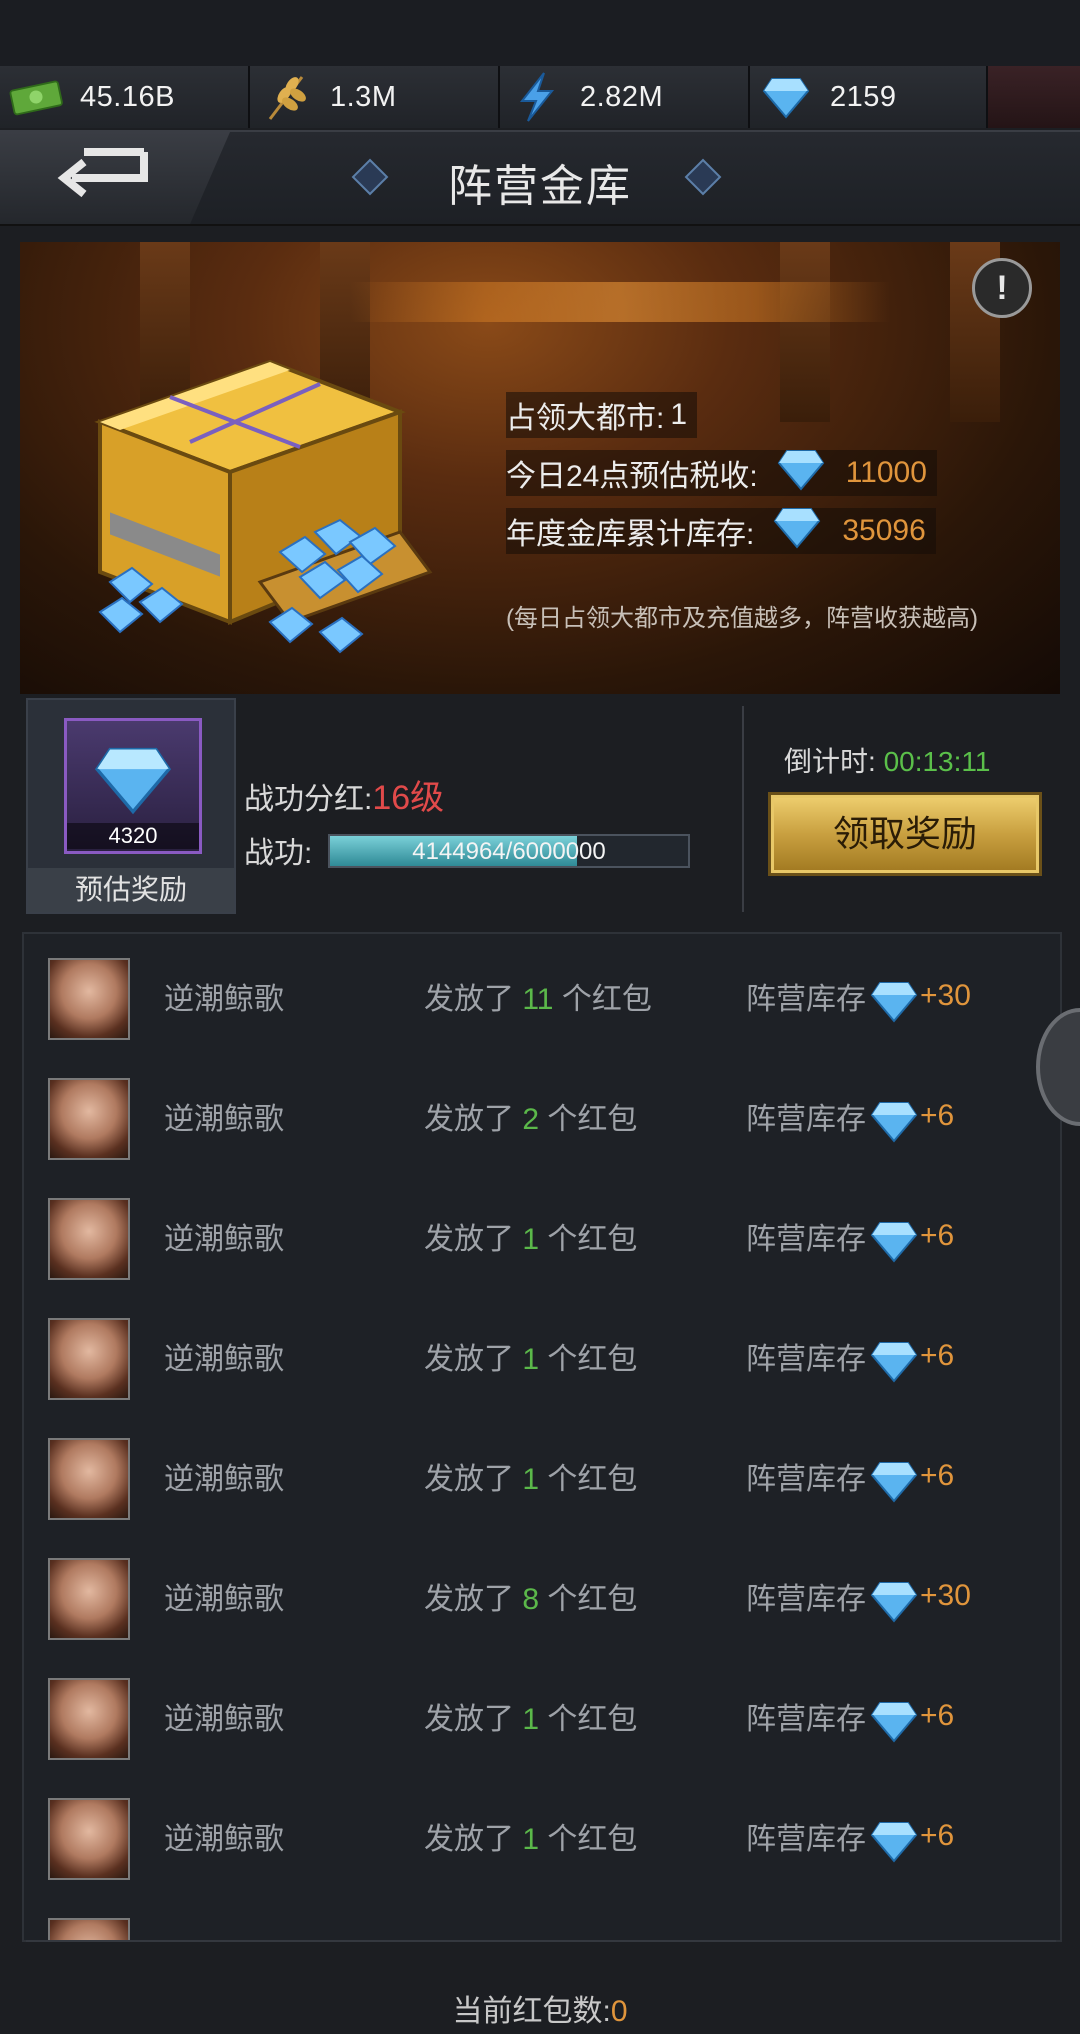 This screenshot has width=1080, height=2034. What do you see at coordinates (622, 96) in the screenshot?
I see `energy-value: 2.82M` at bounding box center [622, 96].